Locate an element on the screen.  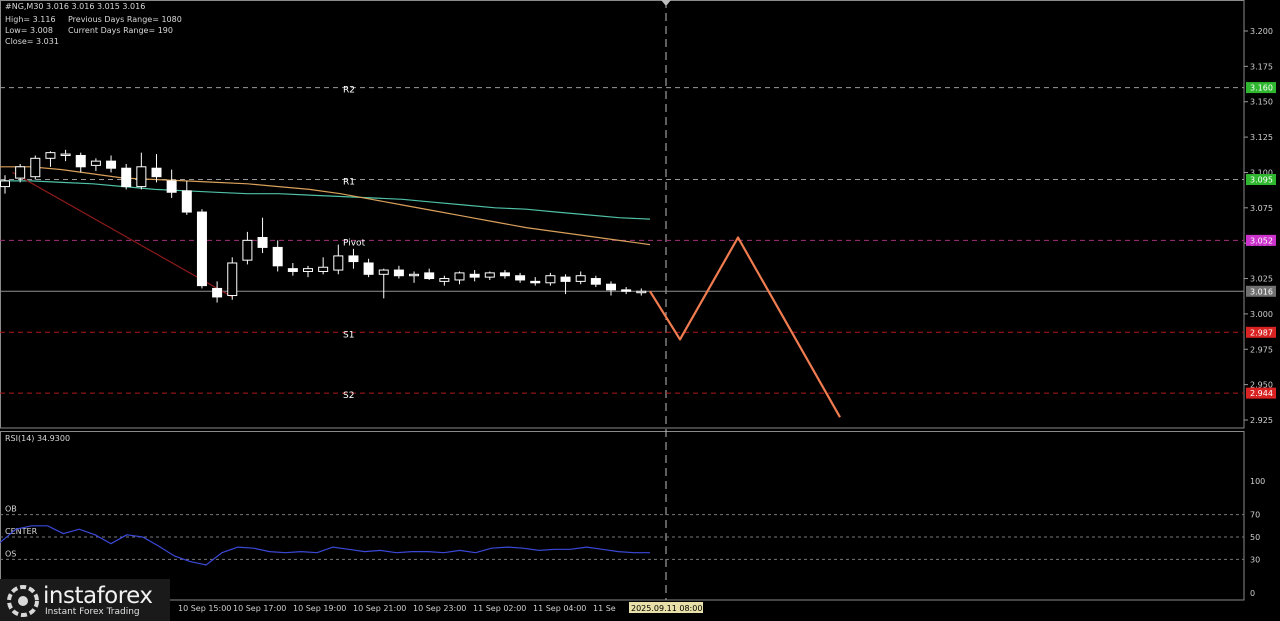
price-tick-label: 3.000 is located at coordinates (1261, 314).